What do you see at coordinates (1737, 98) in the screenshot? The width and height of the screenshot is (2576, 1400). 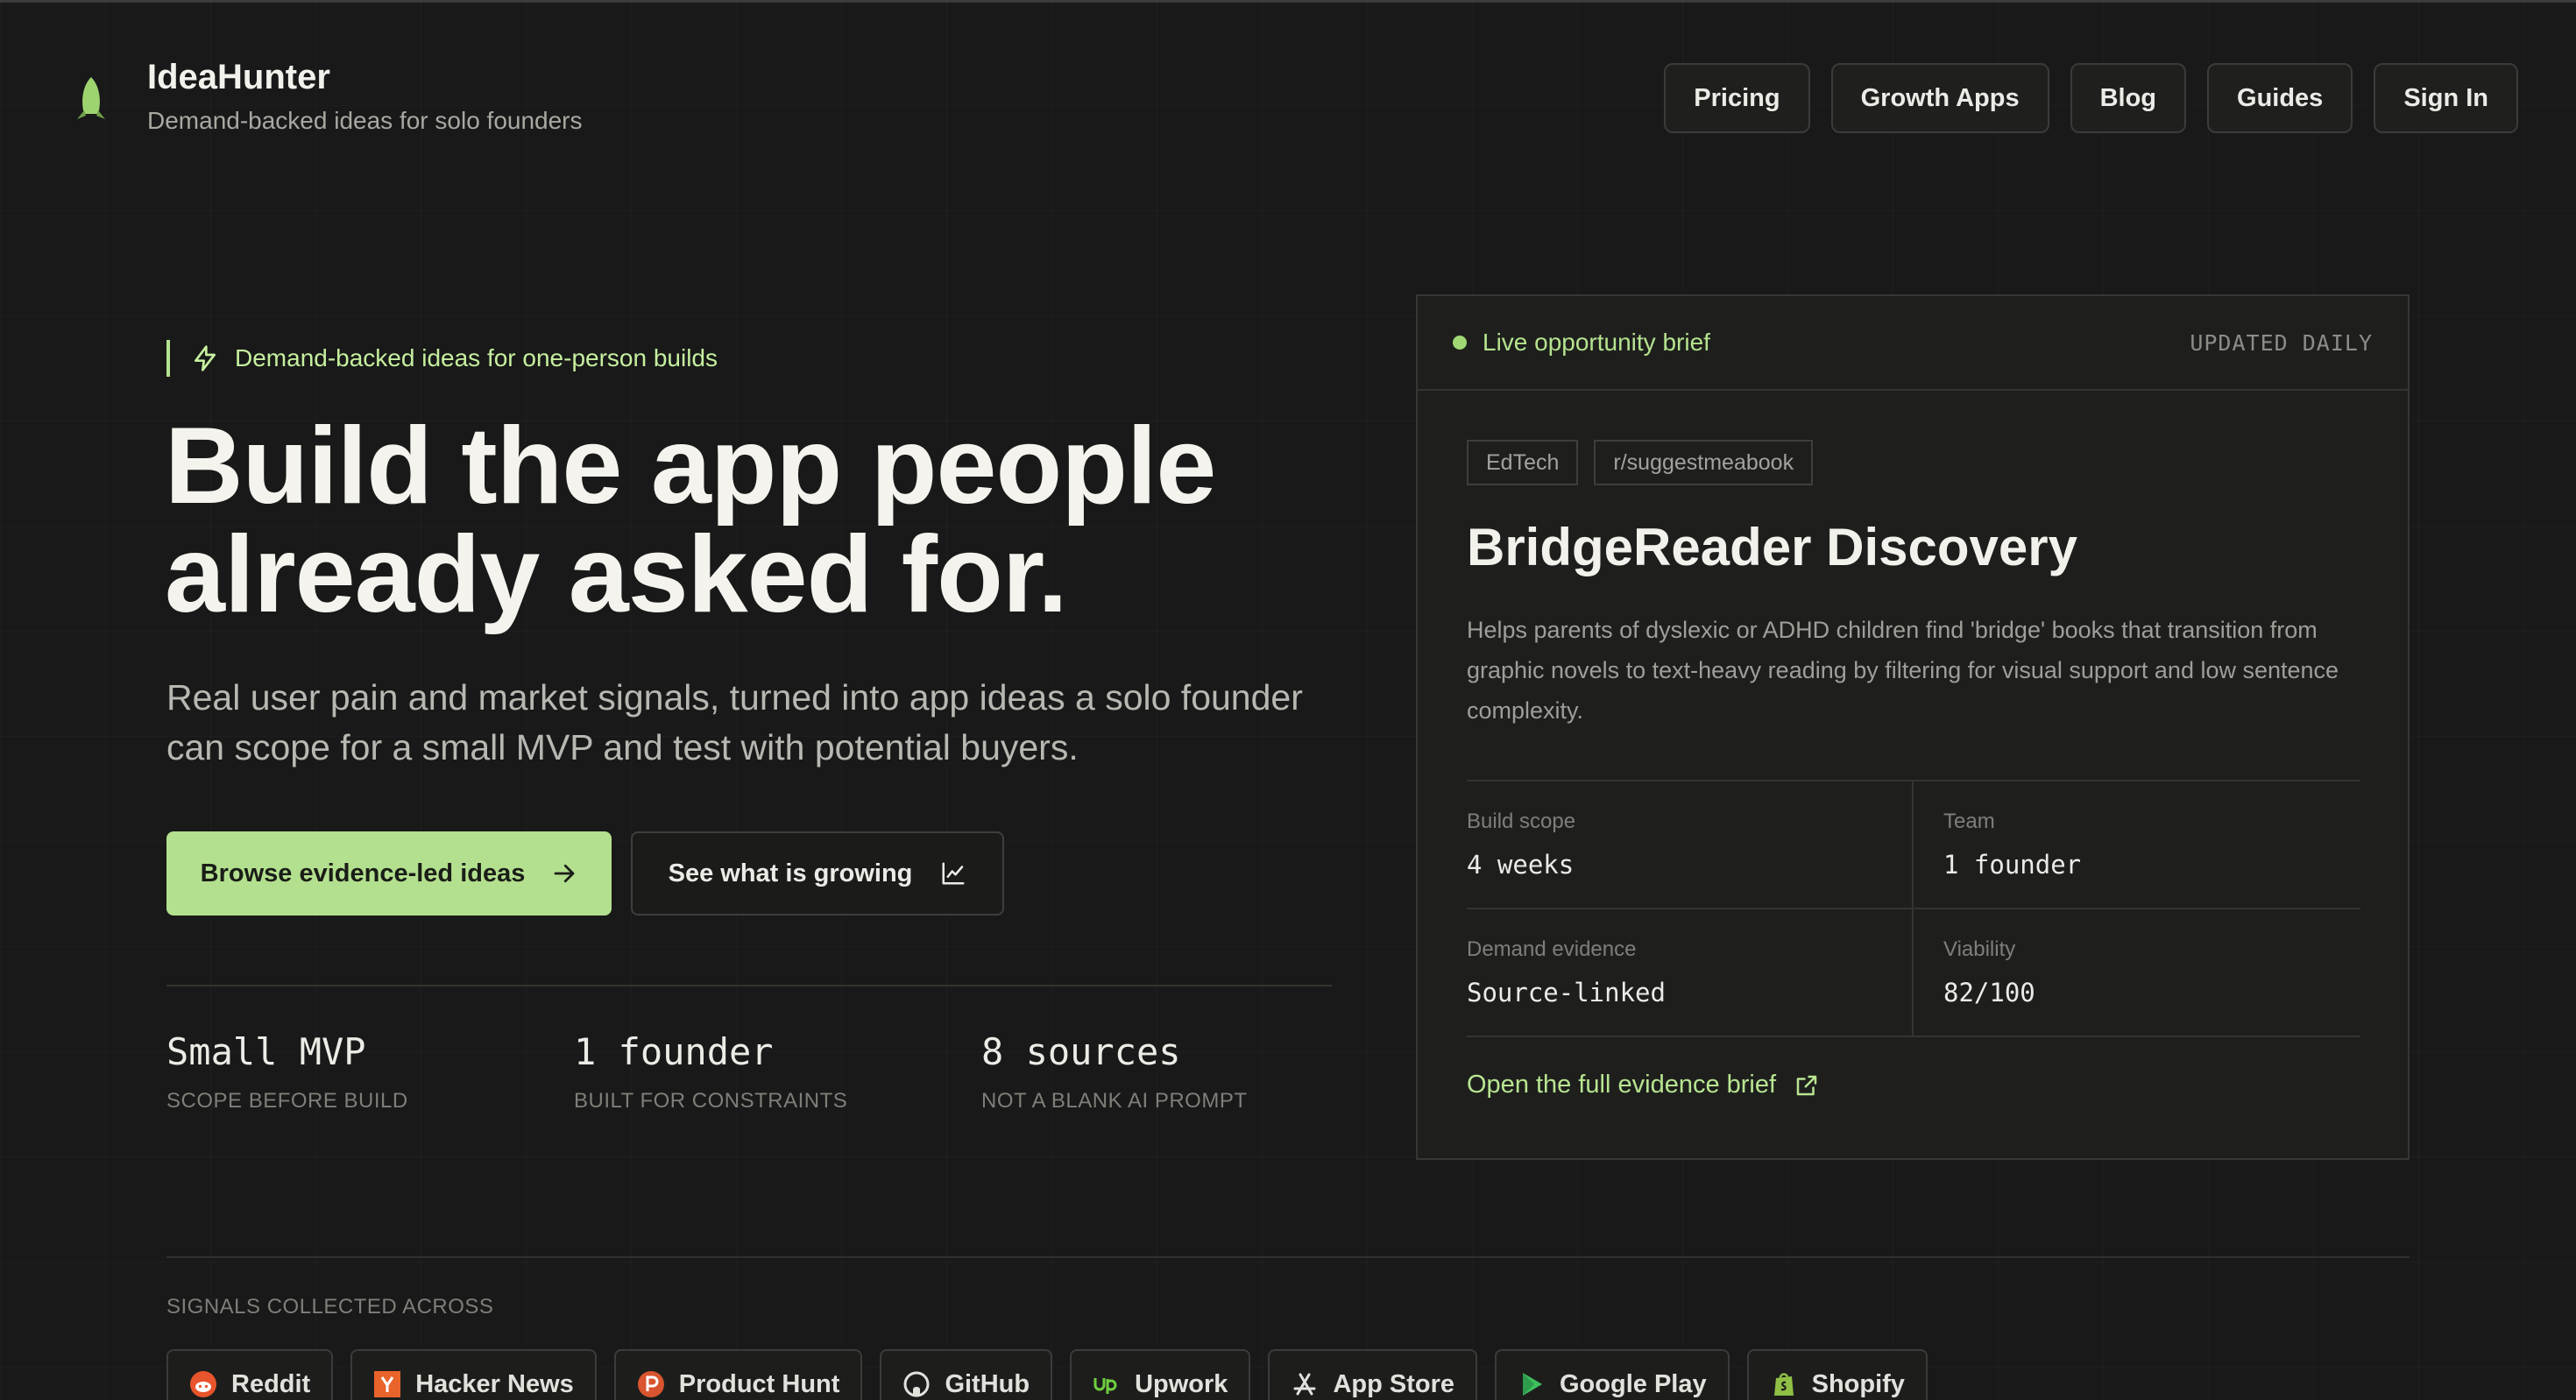 I see `nav-pricing-button: Pricing` at bounding box center [1737, 98].